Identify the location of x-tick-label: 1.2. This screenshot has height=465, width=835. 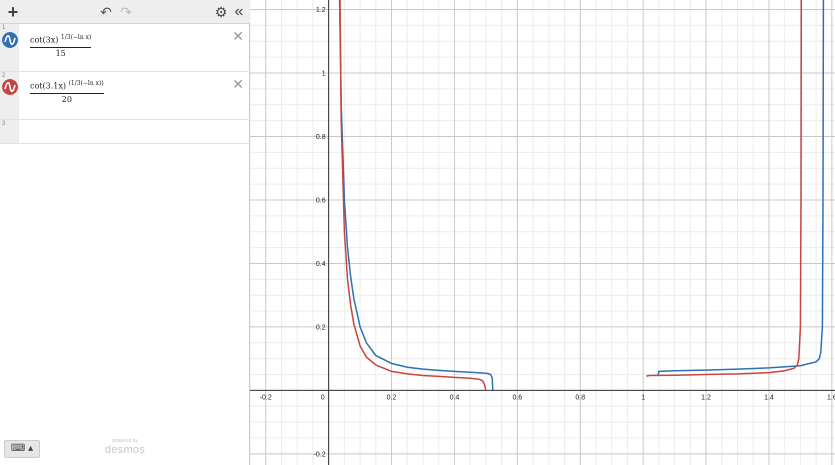
(706, 397).